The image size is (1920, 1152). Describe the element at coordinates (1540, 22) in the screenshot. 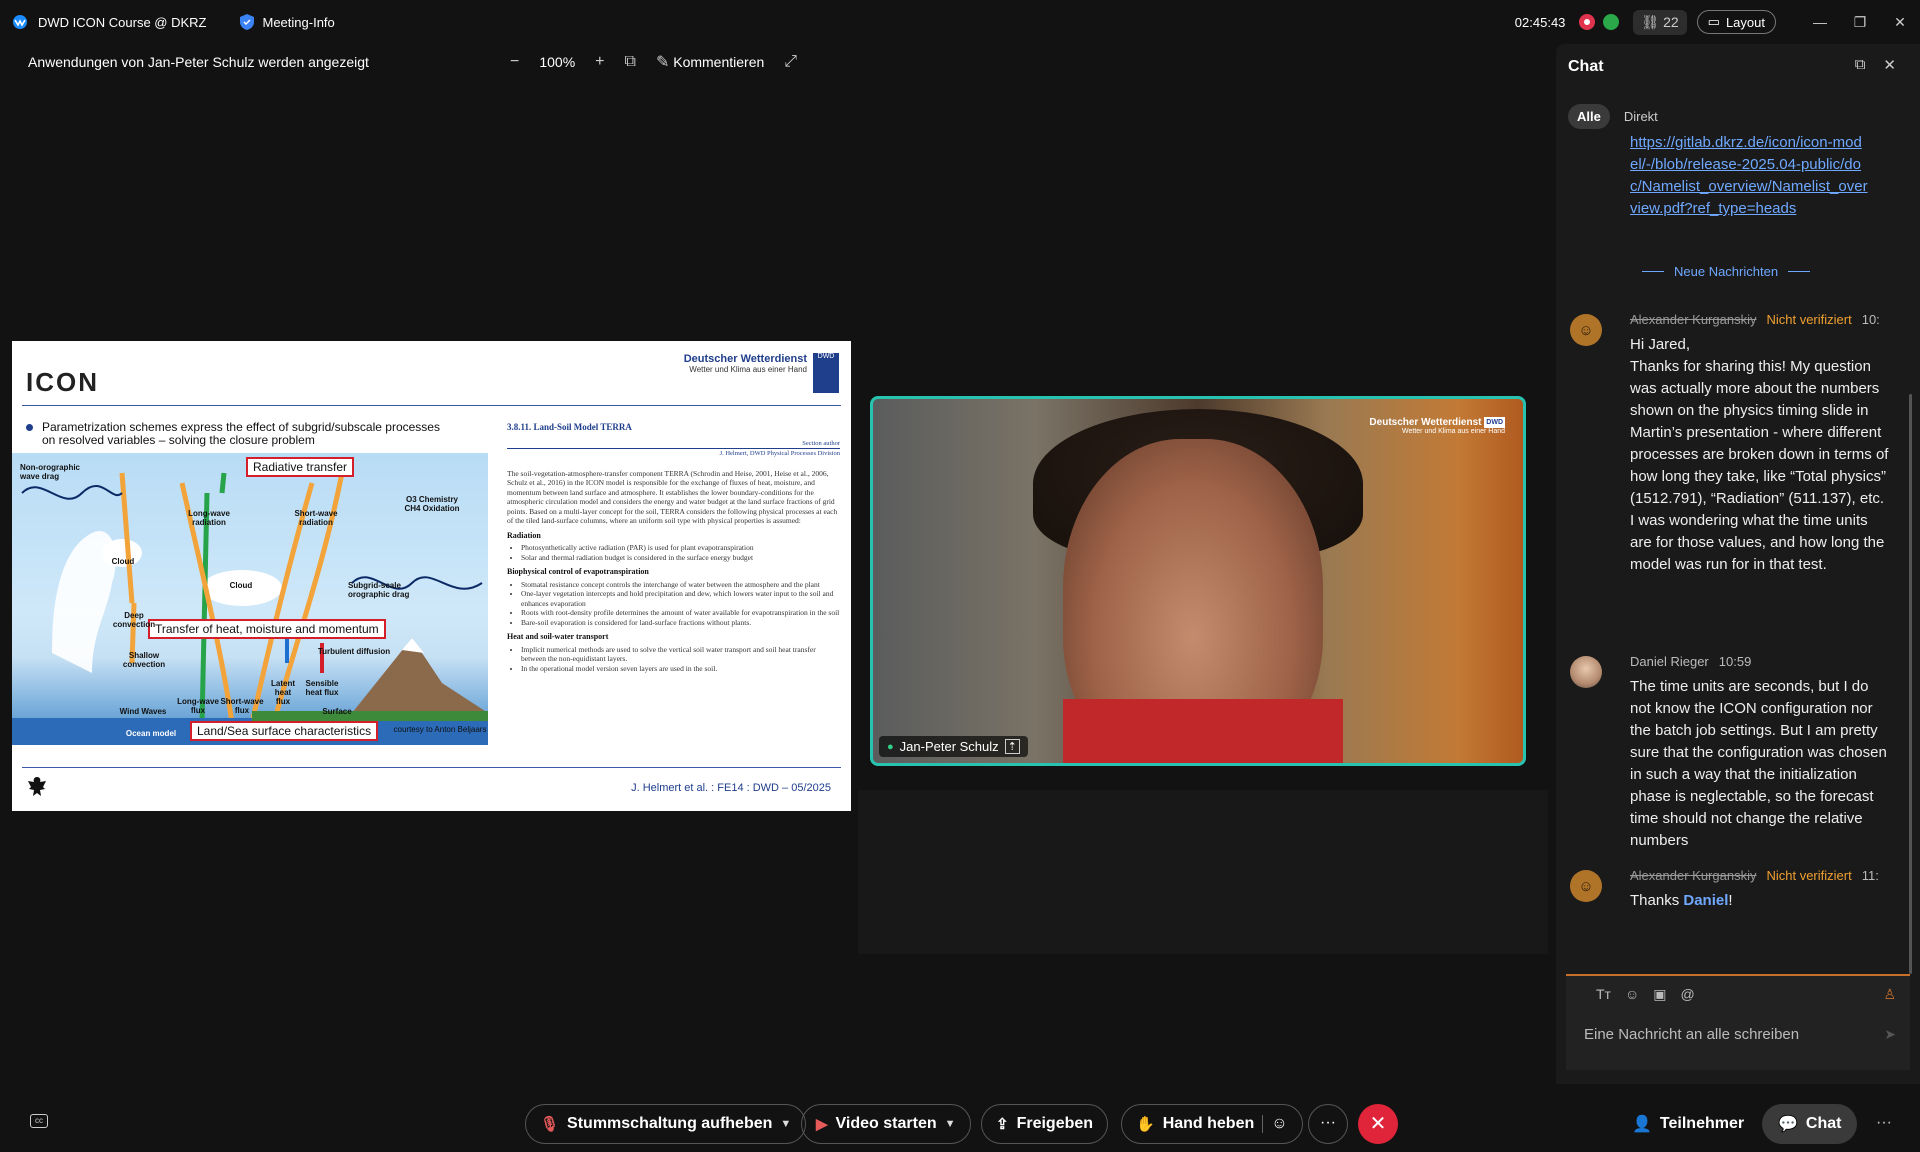

I see `meeting-clock: 02:45:43` at that location.